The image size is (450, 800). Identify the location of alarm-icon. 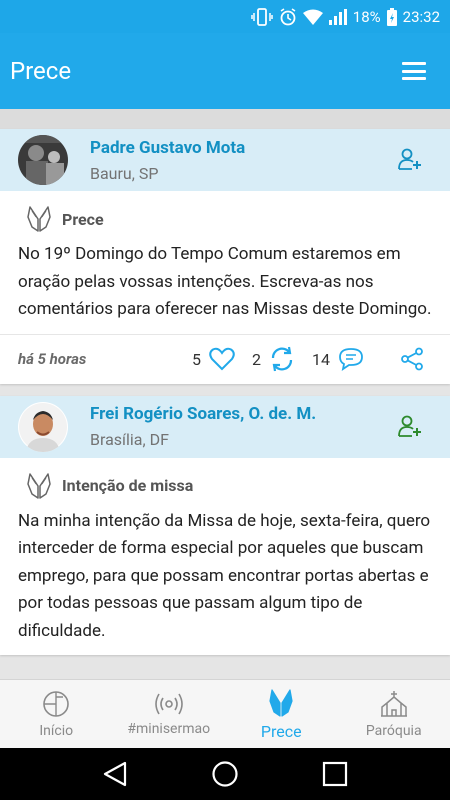
(288, 16).